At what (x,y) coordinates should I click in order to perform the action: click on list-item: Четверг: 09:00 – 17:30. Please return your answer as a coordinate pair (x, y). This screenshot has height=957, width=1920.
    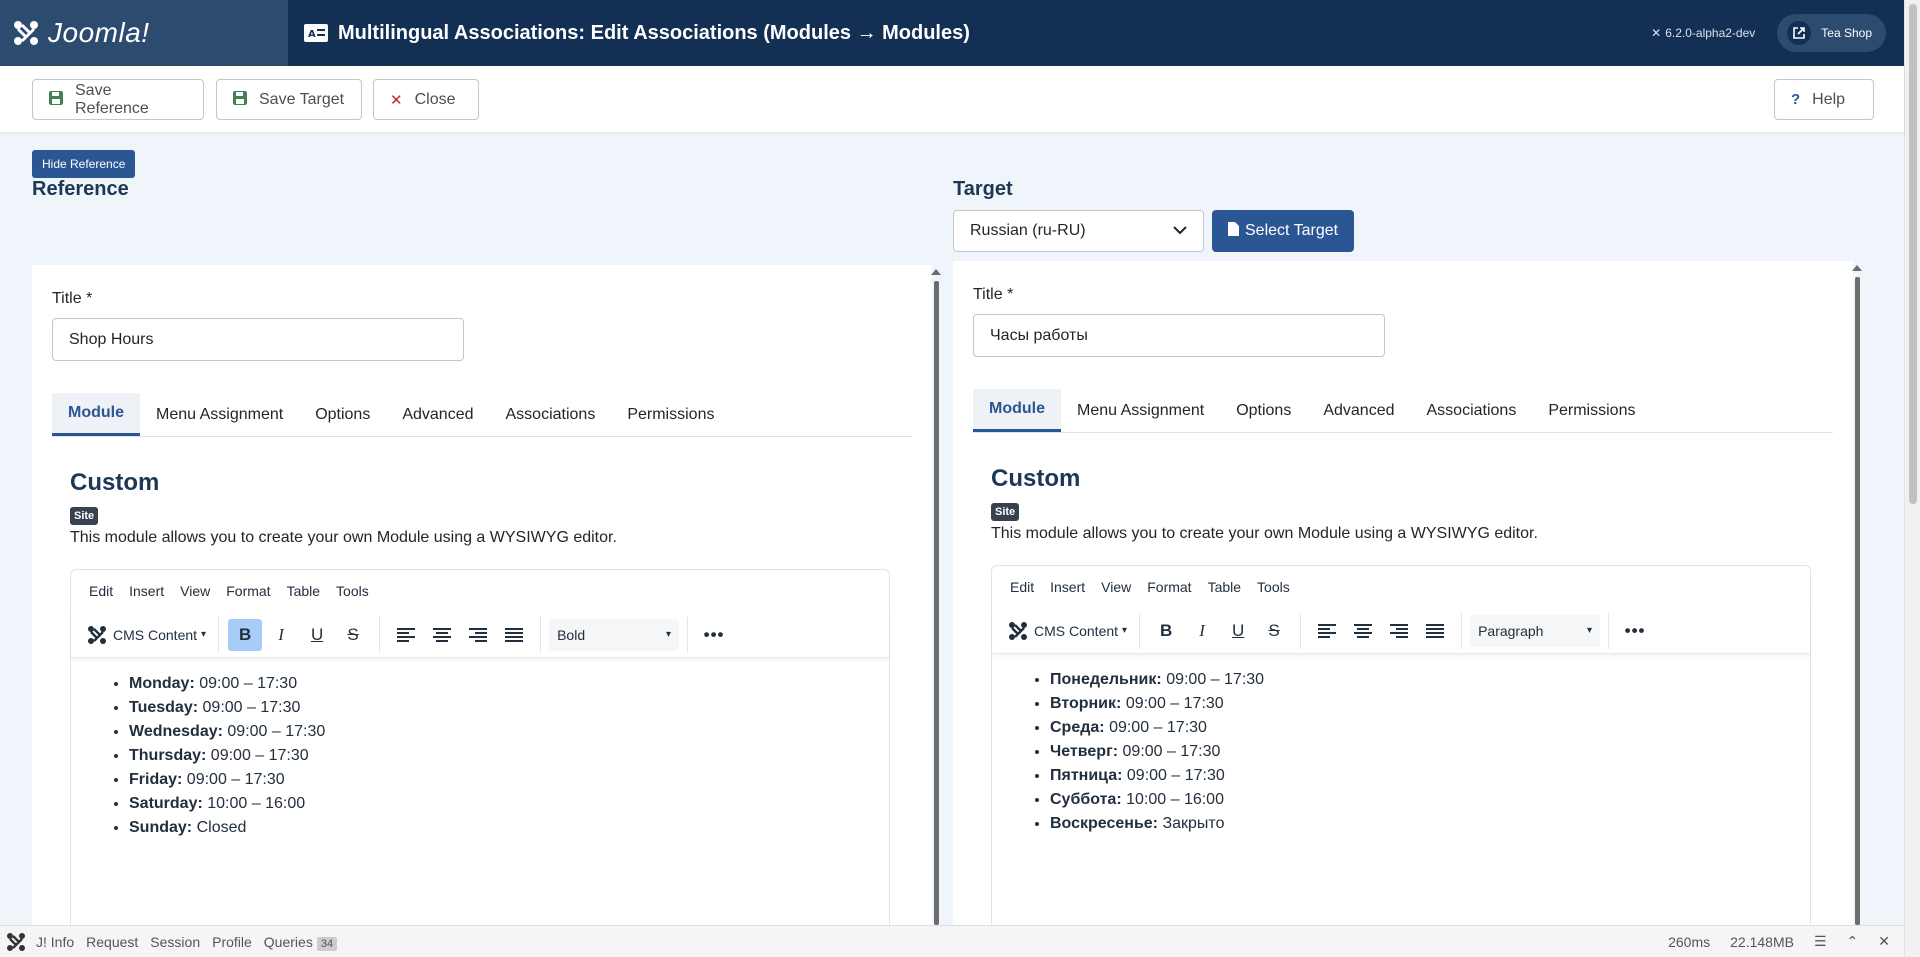
    Looking at the image, I should click on (1430, 752).